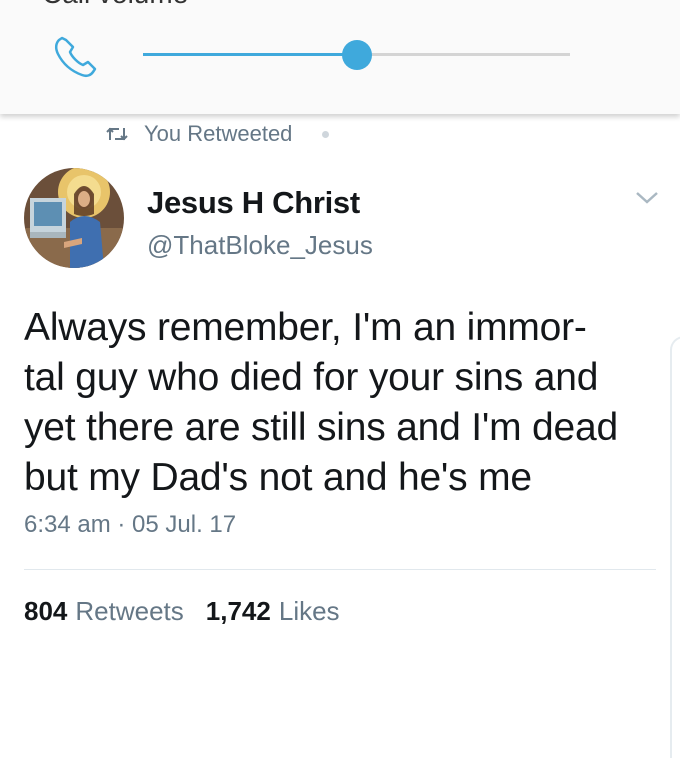 The width and height of the screenshot is (680, 758). I want to click on author-name: Jesus H Christ, so click(253, 203).